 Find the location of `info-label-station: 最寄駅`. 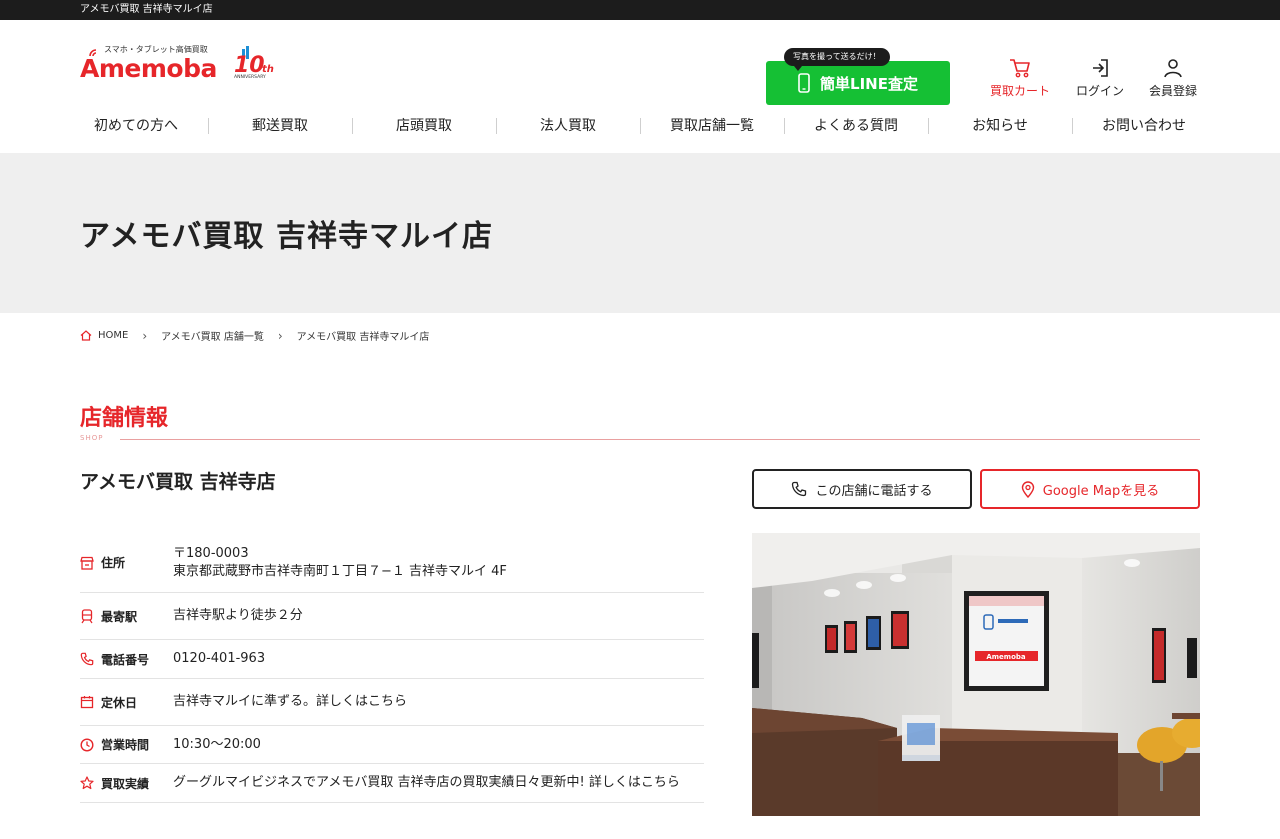

info-label-station: 最寄駅 is located at coordinates (119, 616).